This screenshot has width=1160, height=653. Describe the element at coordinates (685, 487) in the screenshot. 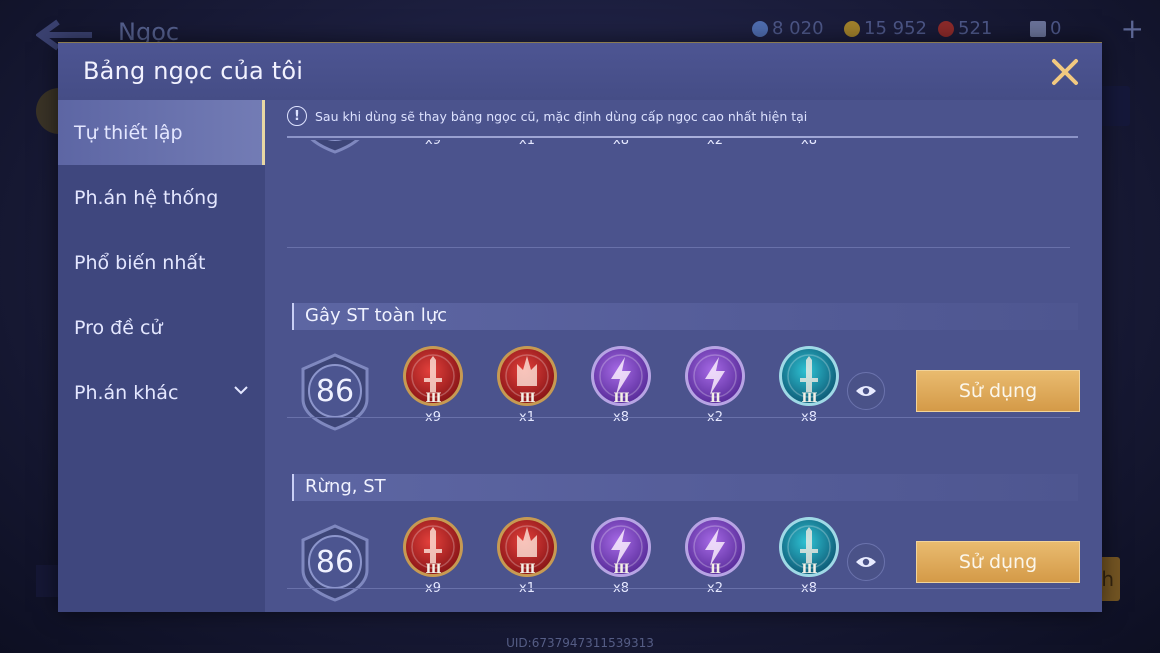

I see `rune-page-name-bar: Rừng, ST` at that location.